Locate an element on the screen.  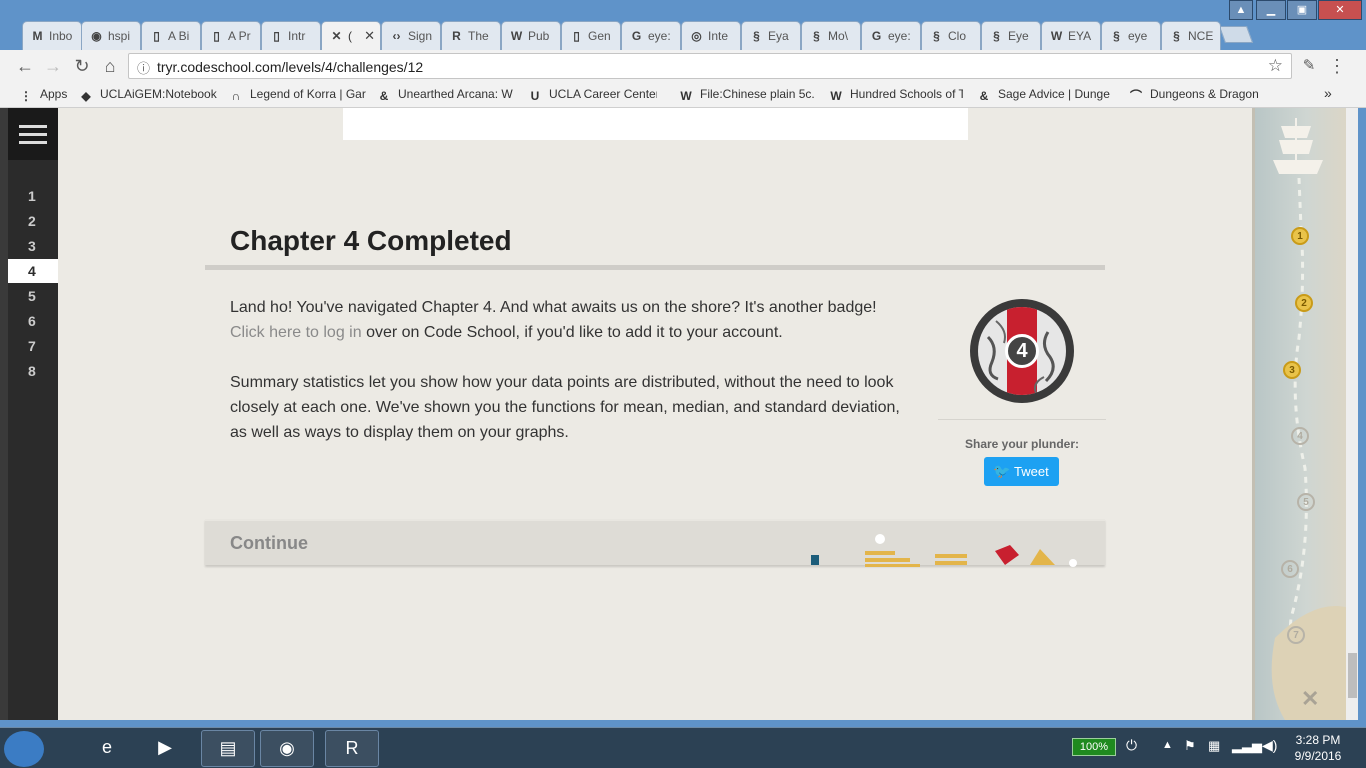
tab-label: hspi is located at coordinates (119, 36).